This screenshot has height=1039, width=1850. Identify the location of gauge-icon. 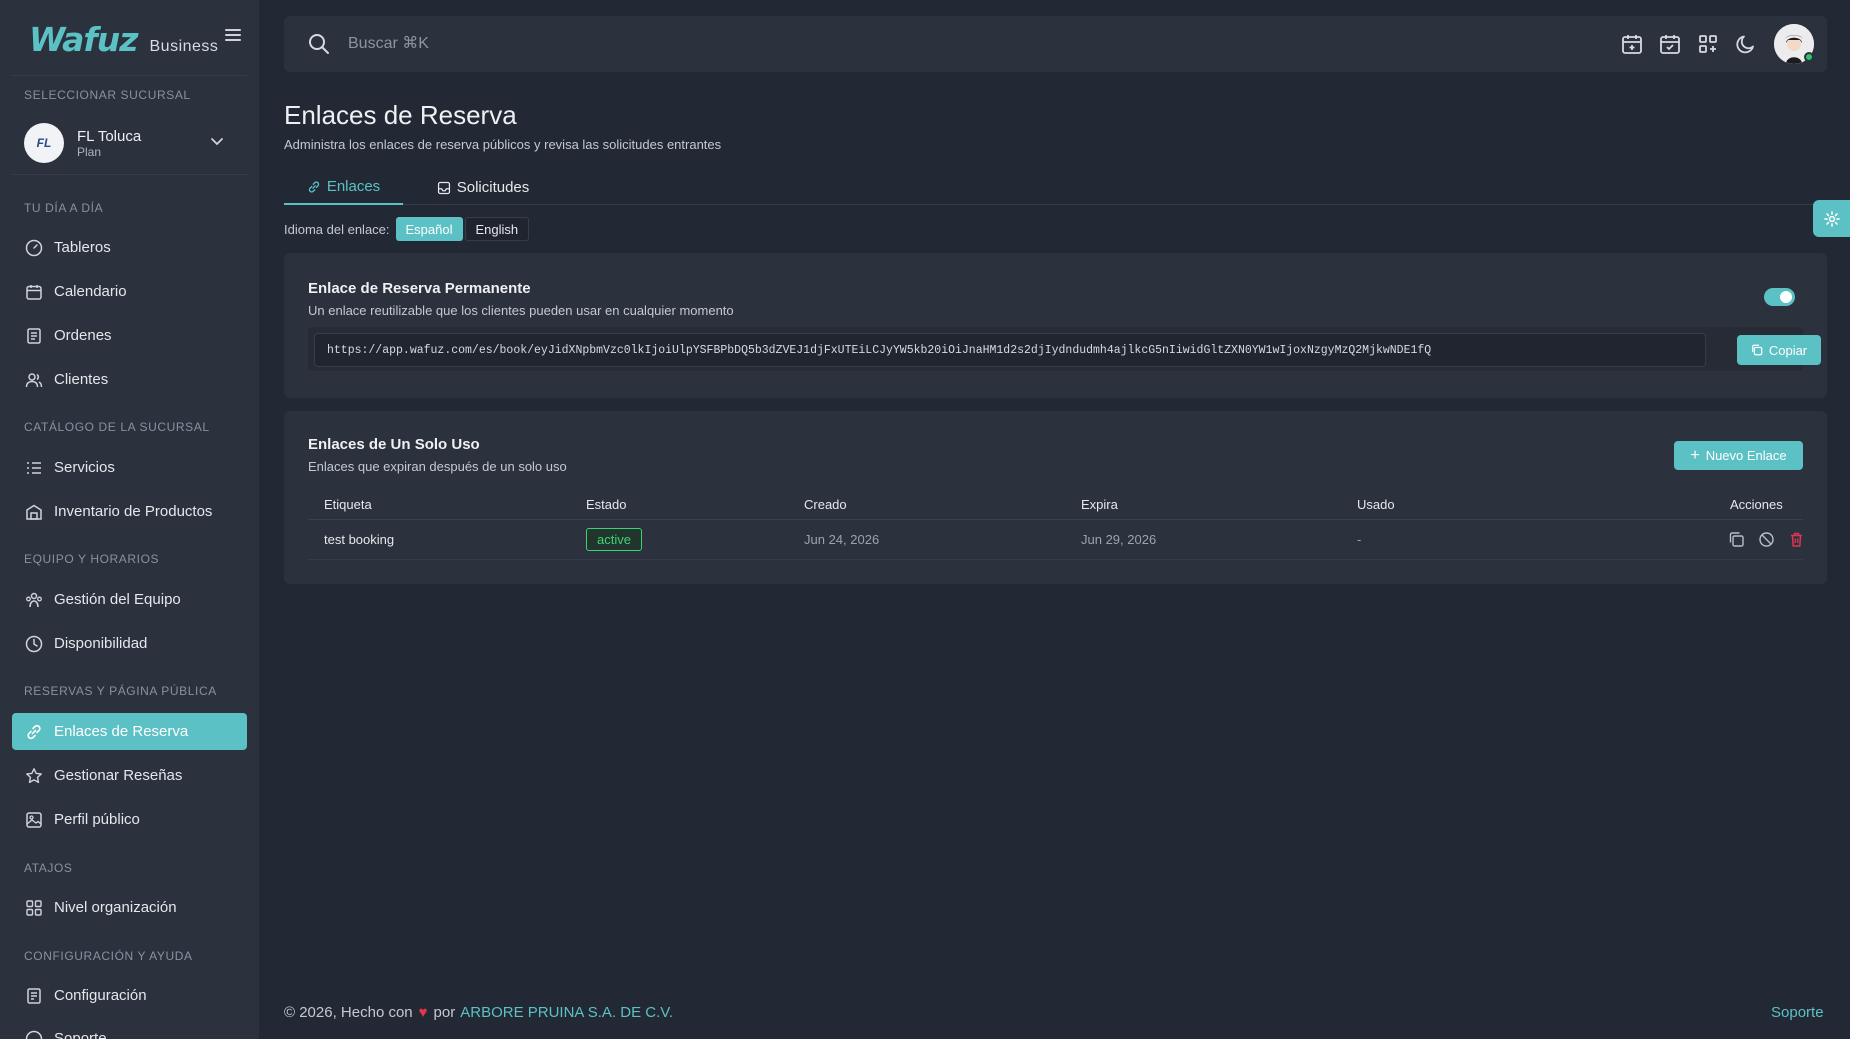
(34, 248).